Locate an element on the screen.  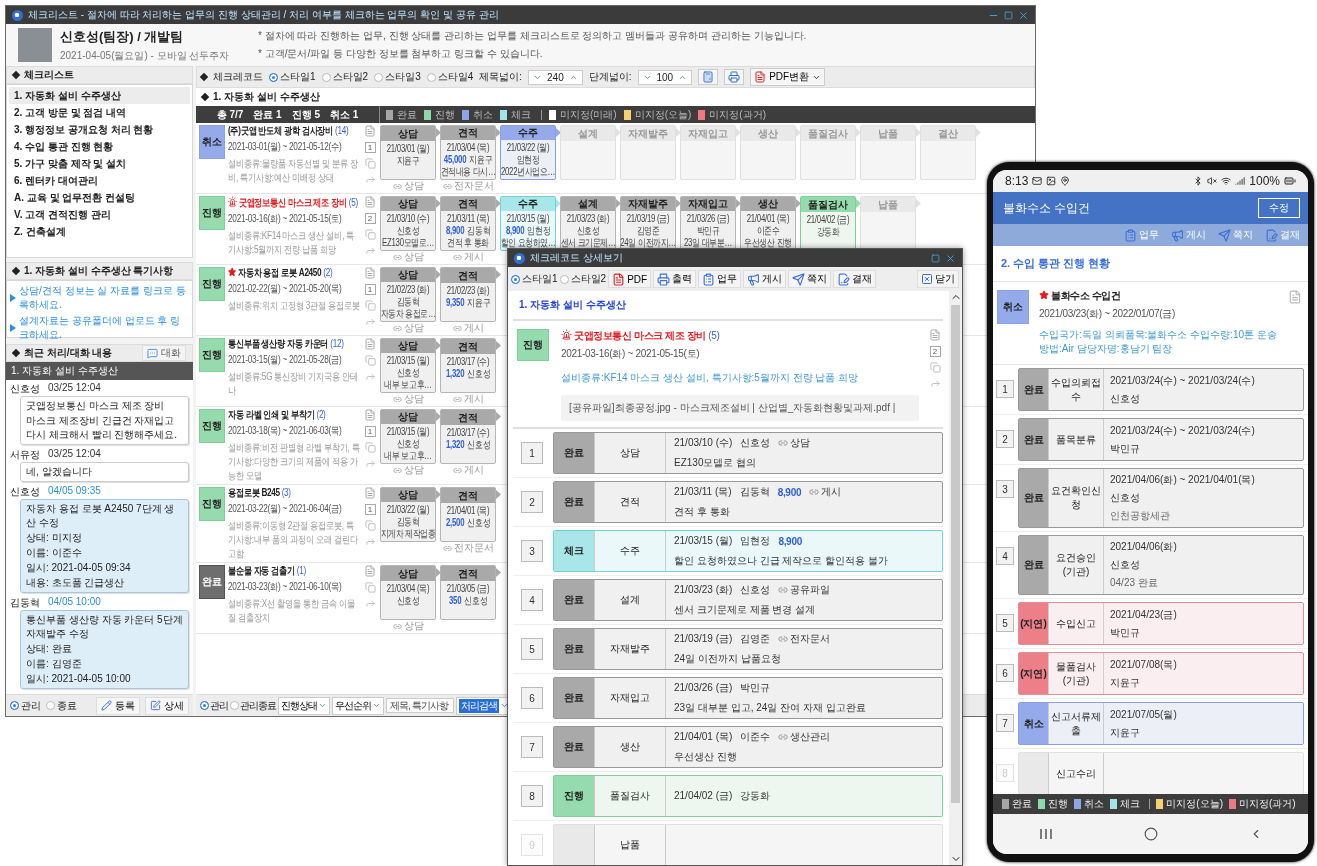
checklist-item: 4. 수입 통관 진행 현황 is located at coordinates (99, 146).